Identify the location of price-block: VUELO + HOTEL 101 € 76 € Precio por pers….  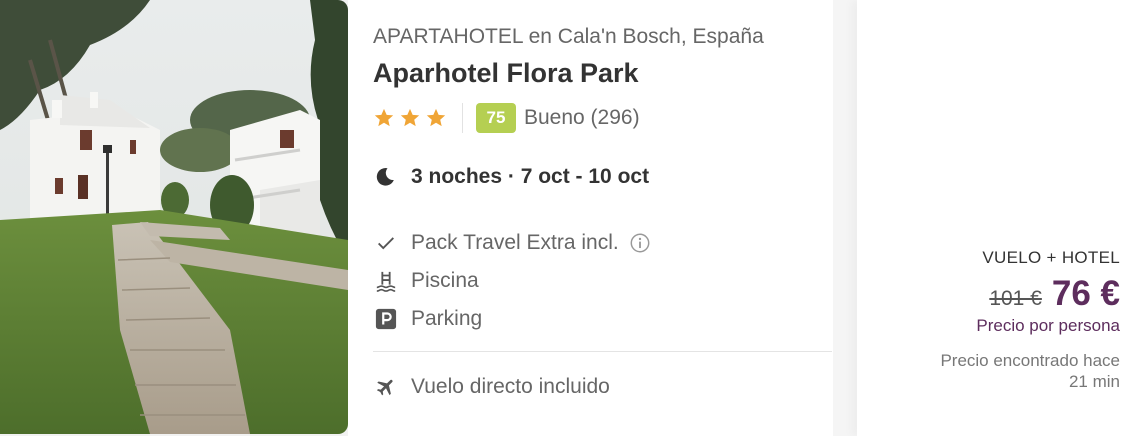
(1030, 320).